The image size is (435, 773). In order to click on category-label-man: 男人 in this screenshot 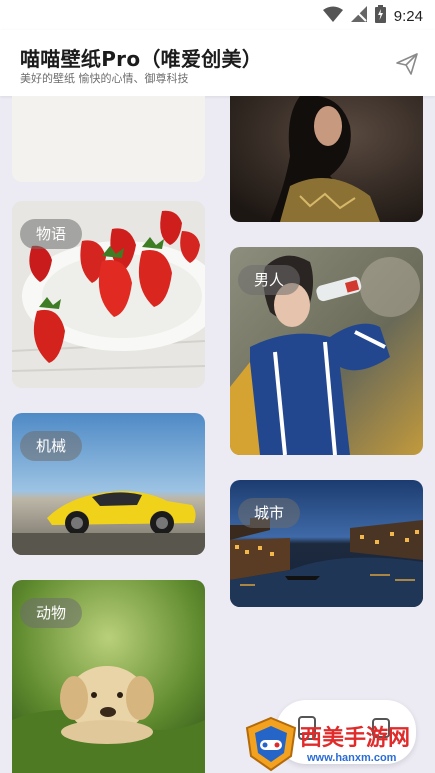, I will do `click(269, 280)`.